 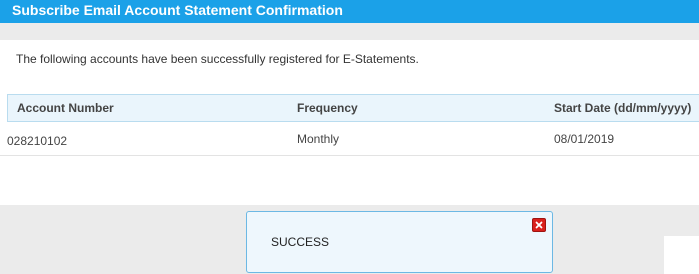 I want to click on background-panel-corner, so click(x=681, y=255).